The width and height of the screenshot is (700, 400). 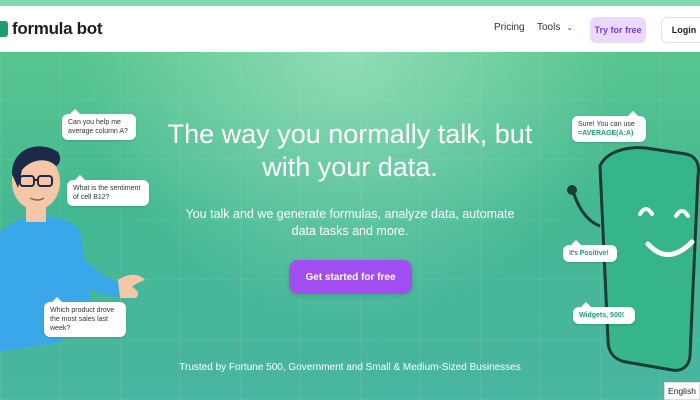 I want to click on logo-icon, so click(x=4, y=29).